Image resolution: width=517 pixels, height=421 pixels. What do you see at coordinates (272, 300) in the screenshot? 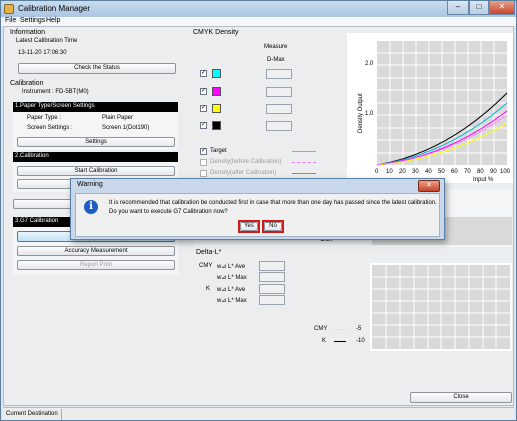
I see `k-max-field` at bounding box center [272, 300].